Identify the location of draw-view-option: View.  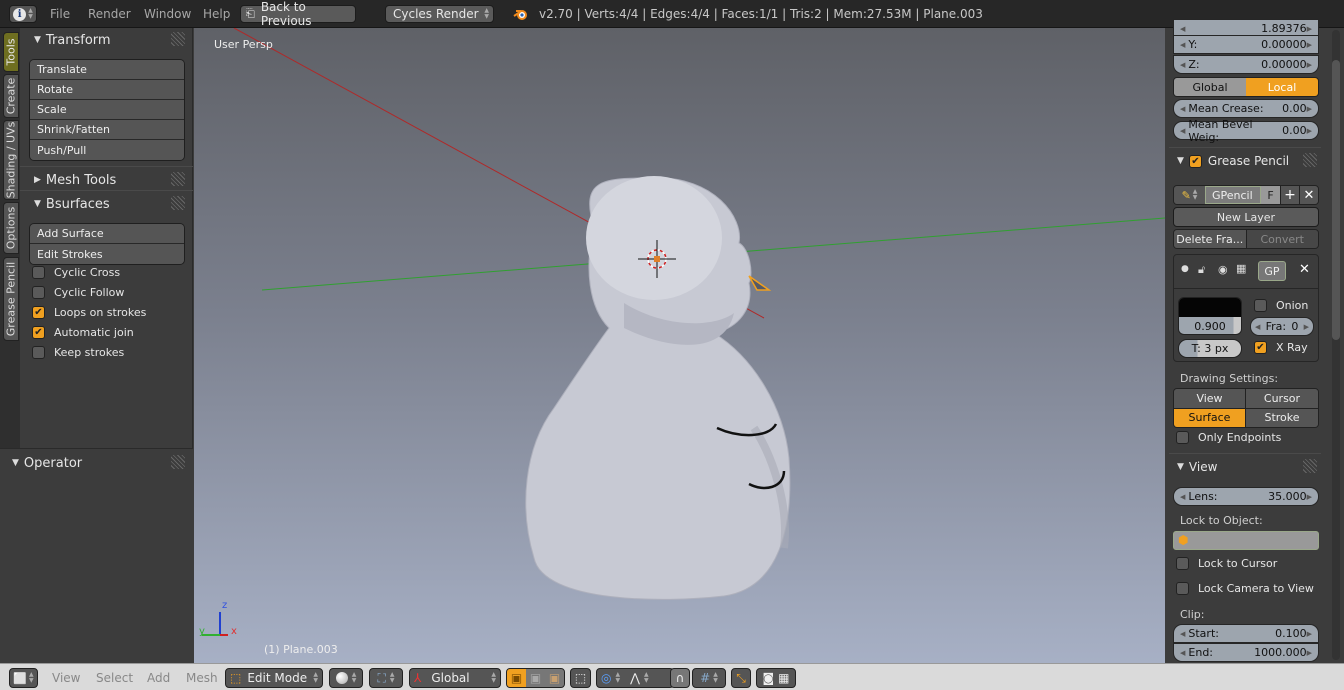
(1210, 399).